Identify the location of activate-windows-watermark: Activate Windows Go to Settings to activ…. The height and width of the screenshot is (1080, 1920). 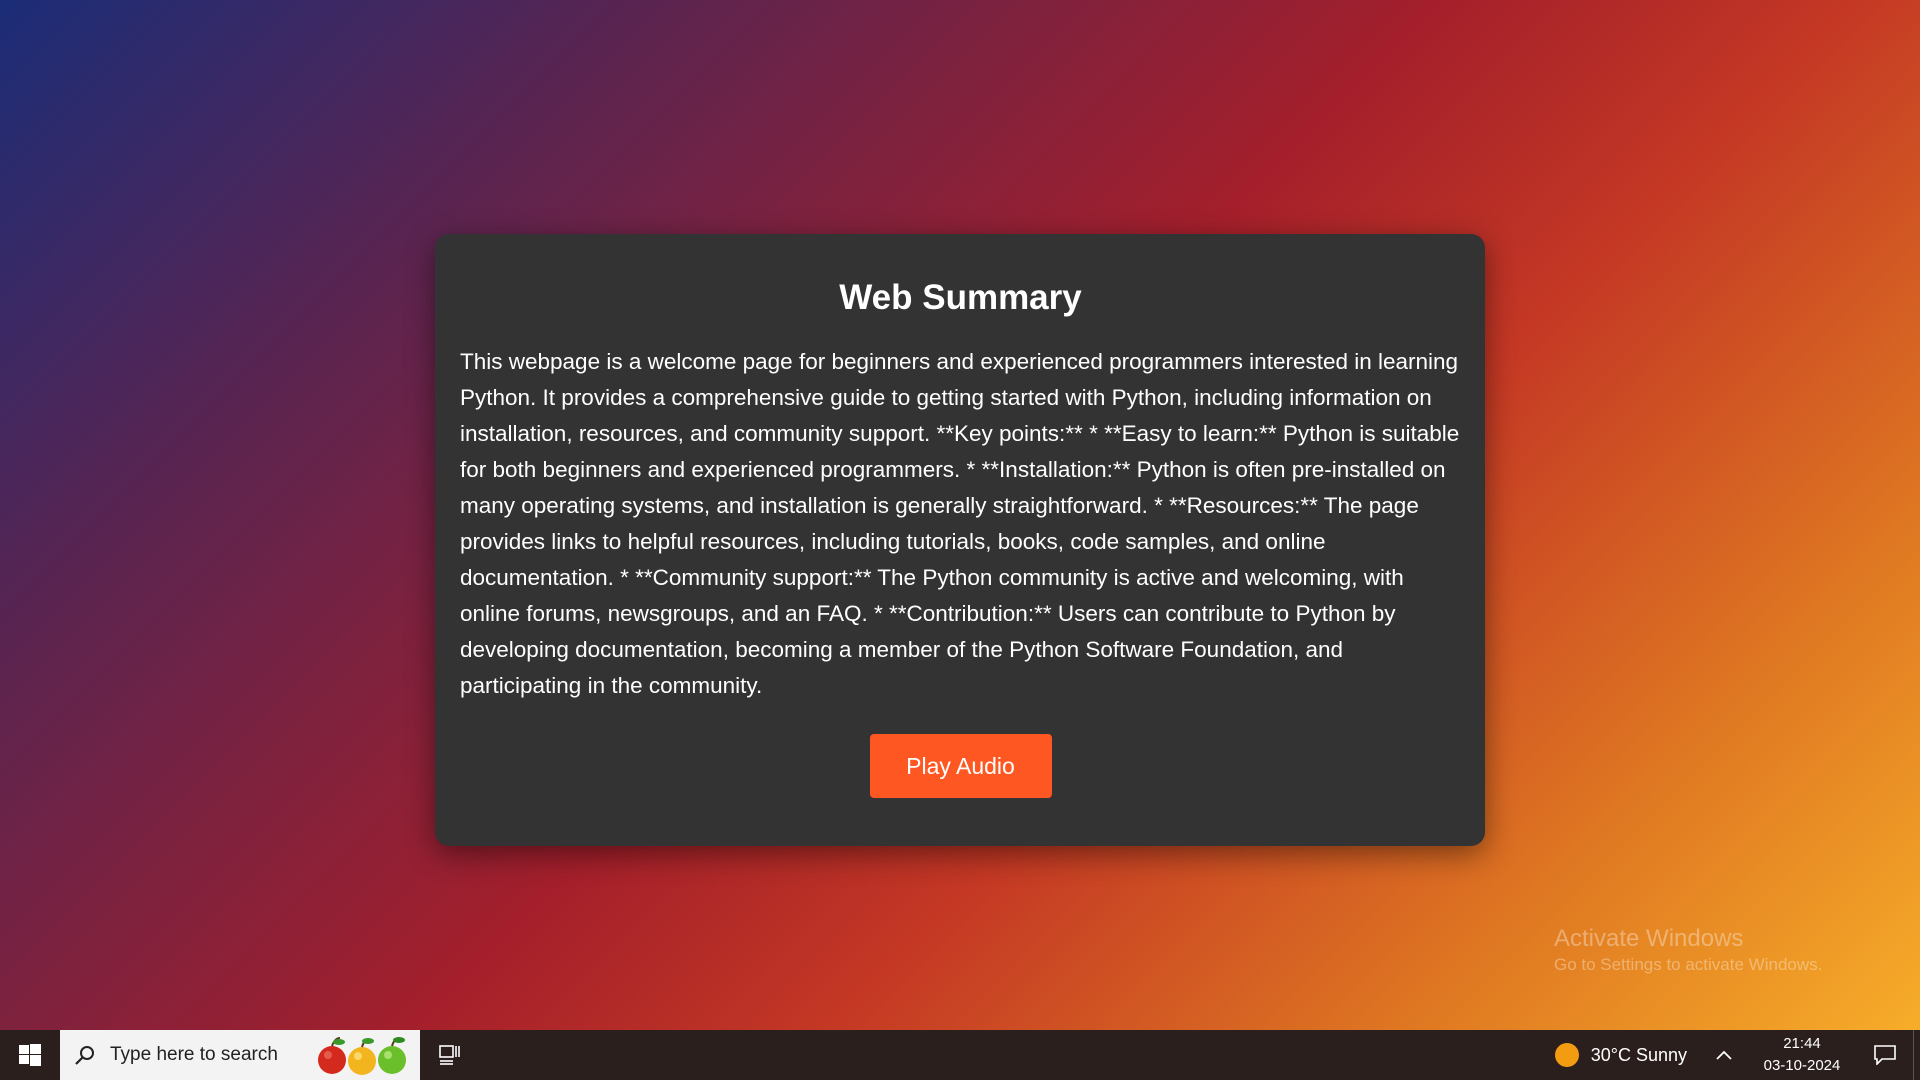
(1688, 950).